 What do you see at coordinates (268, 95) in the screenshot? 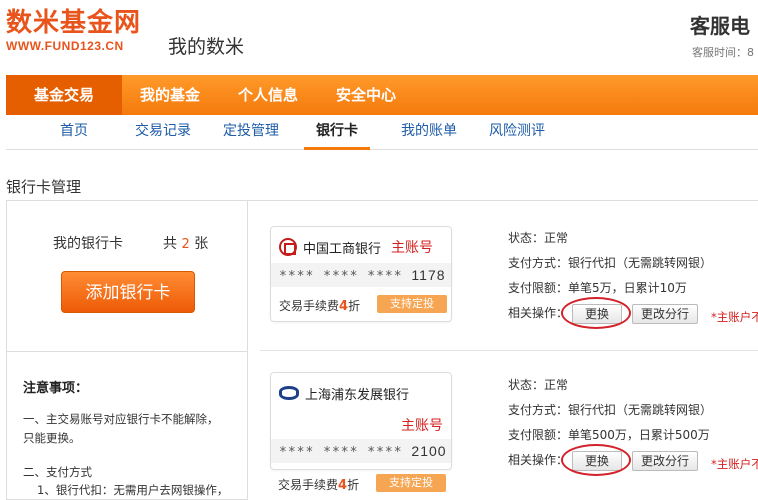
I see `main-nav-personal-info: 个人信息` at bounding box center [268, 95].